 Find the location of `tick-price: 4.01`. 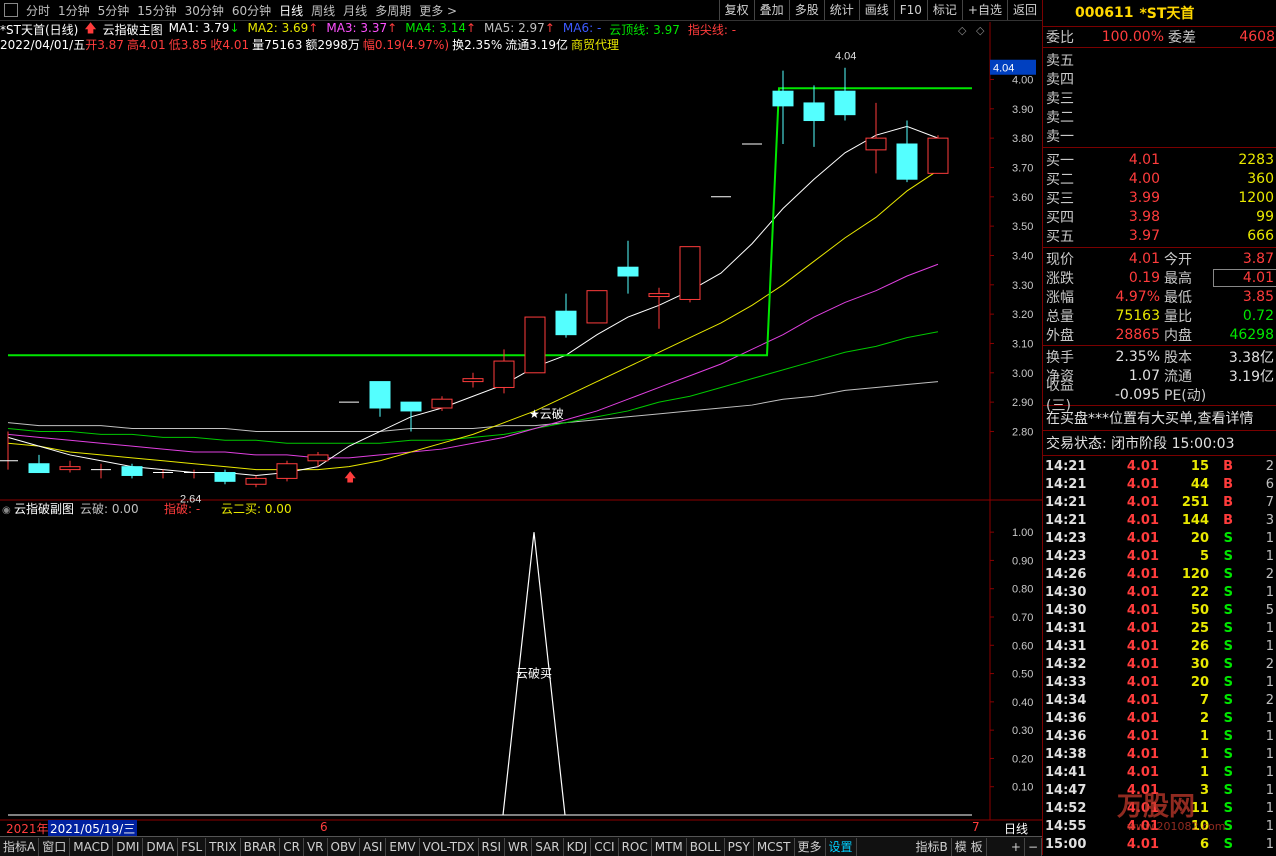

tick-price: 4.01 is located at coordinates (1142, 628).